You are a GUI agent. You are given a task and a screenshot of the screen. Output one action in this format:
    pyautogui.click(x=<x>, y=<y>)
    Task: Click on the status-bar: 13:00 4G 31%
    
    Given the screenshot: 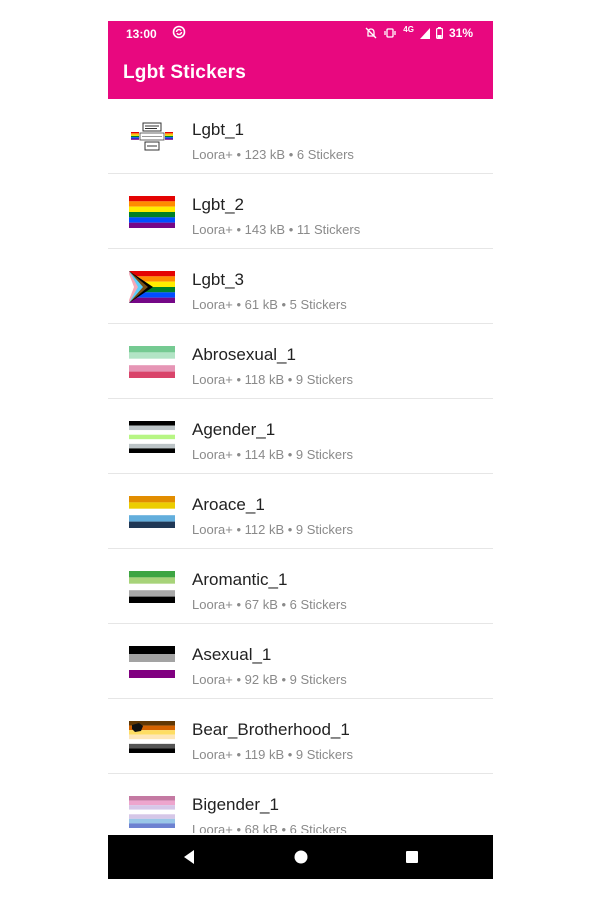 What is the action you would take?
    pyautogui.click(x=300, y=34)
    